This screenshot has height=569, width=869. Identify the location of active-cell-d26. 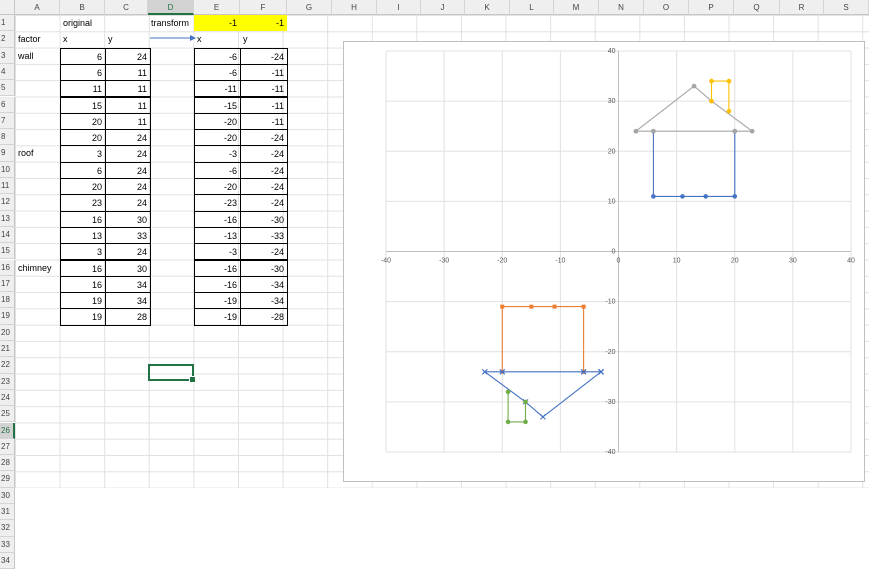
(172, 373).